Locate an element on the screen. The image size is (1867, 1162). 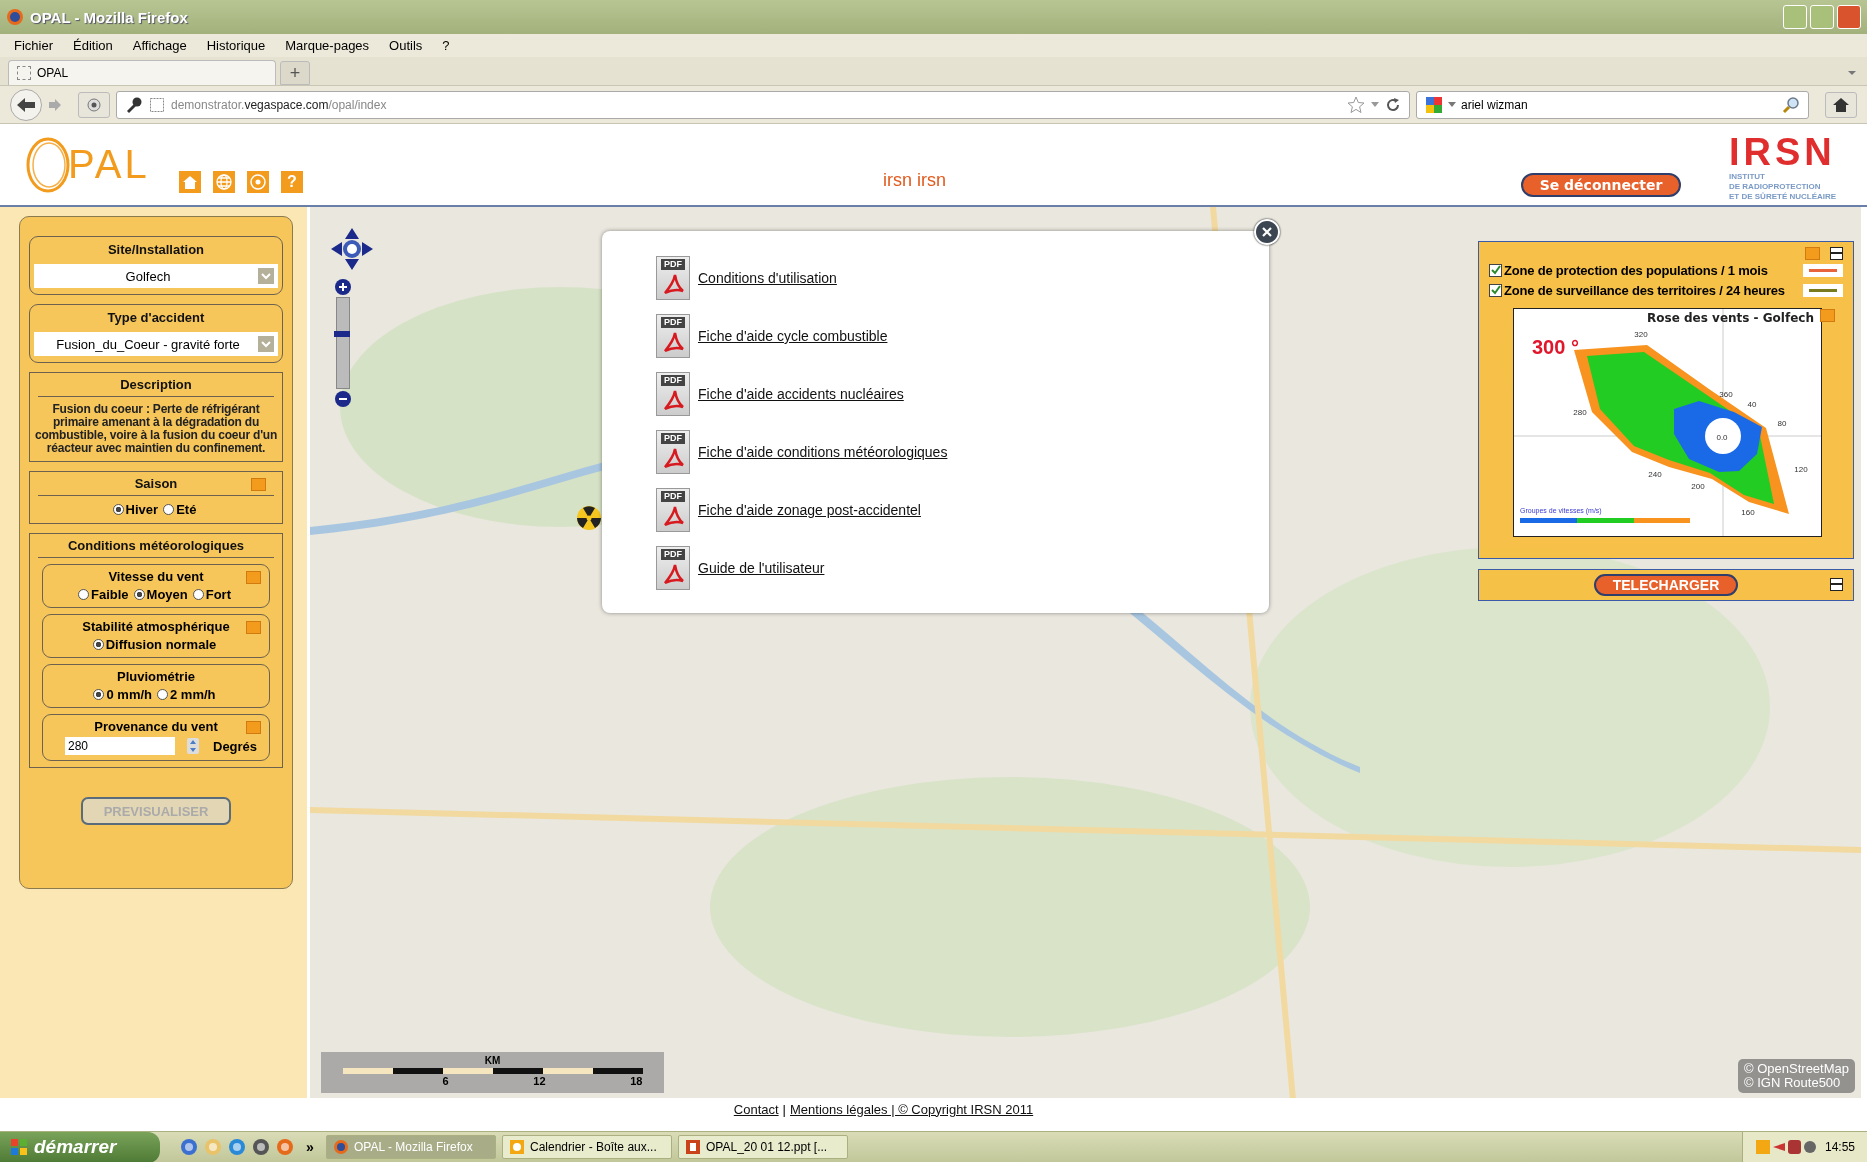
overflow-button: » is located at coordinates (310, 1147).